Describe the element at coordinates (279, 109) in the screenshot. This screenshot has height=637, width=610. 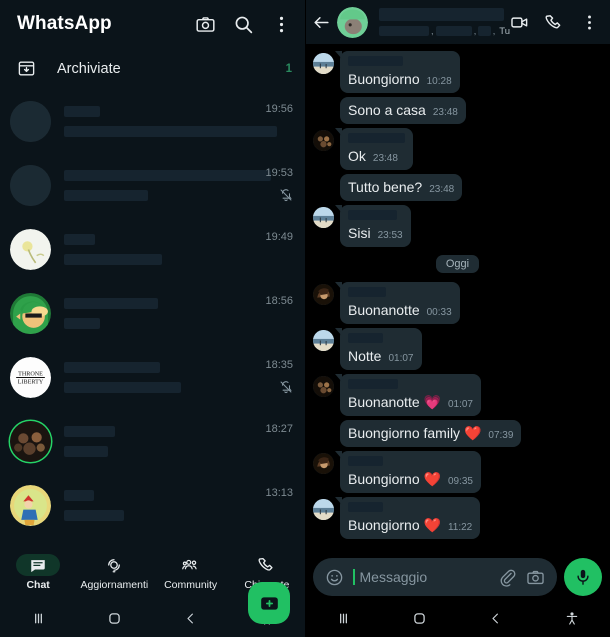
I see `chat-timestamp: 19:56` at that location.